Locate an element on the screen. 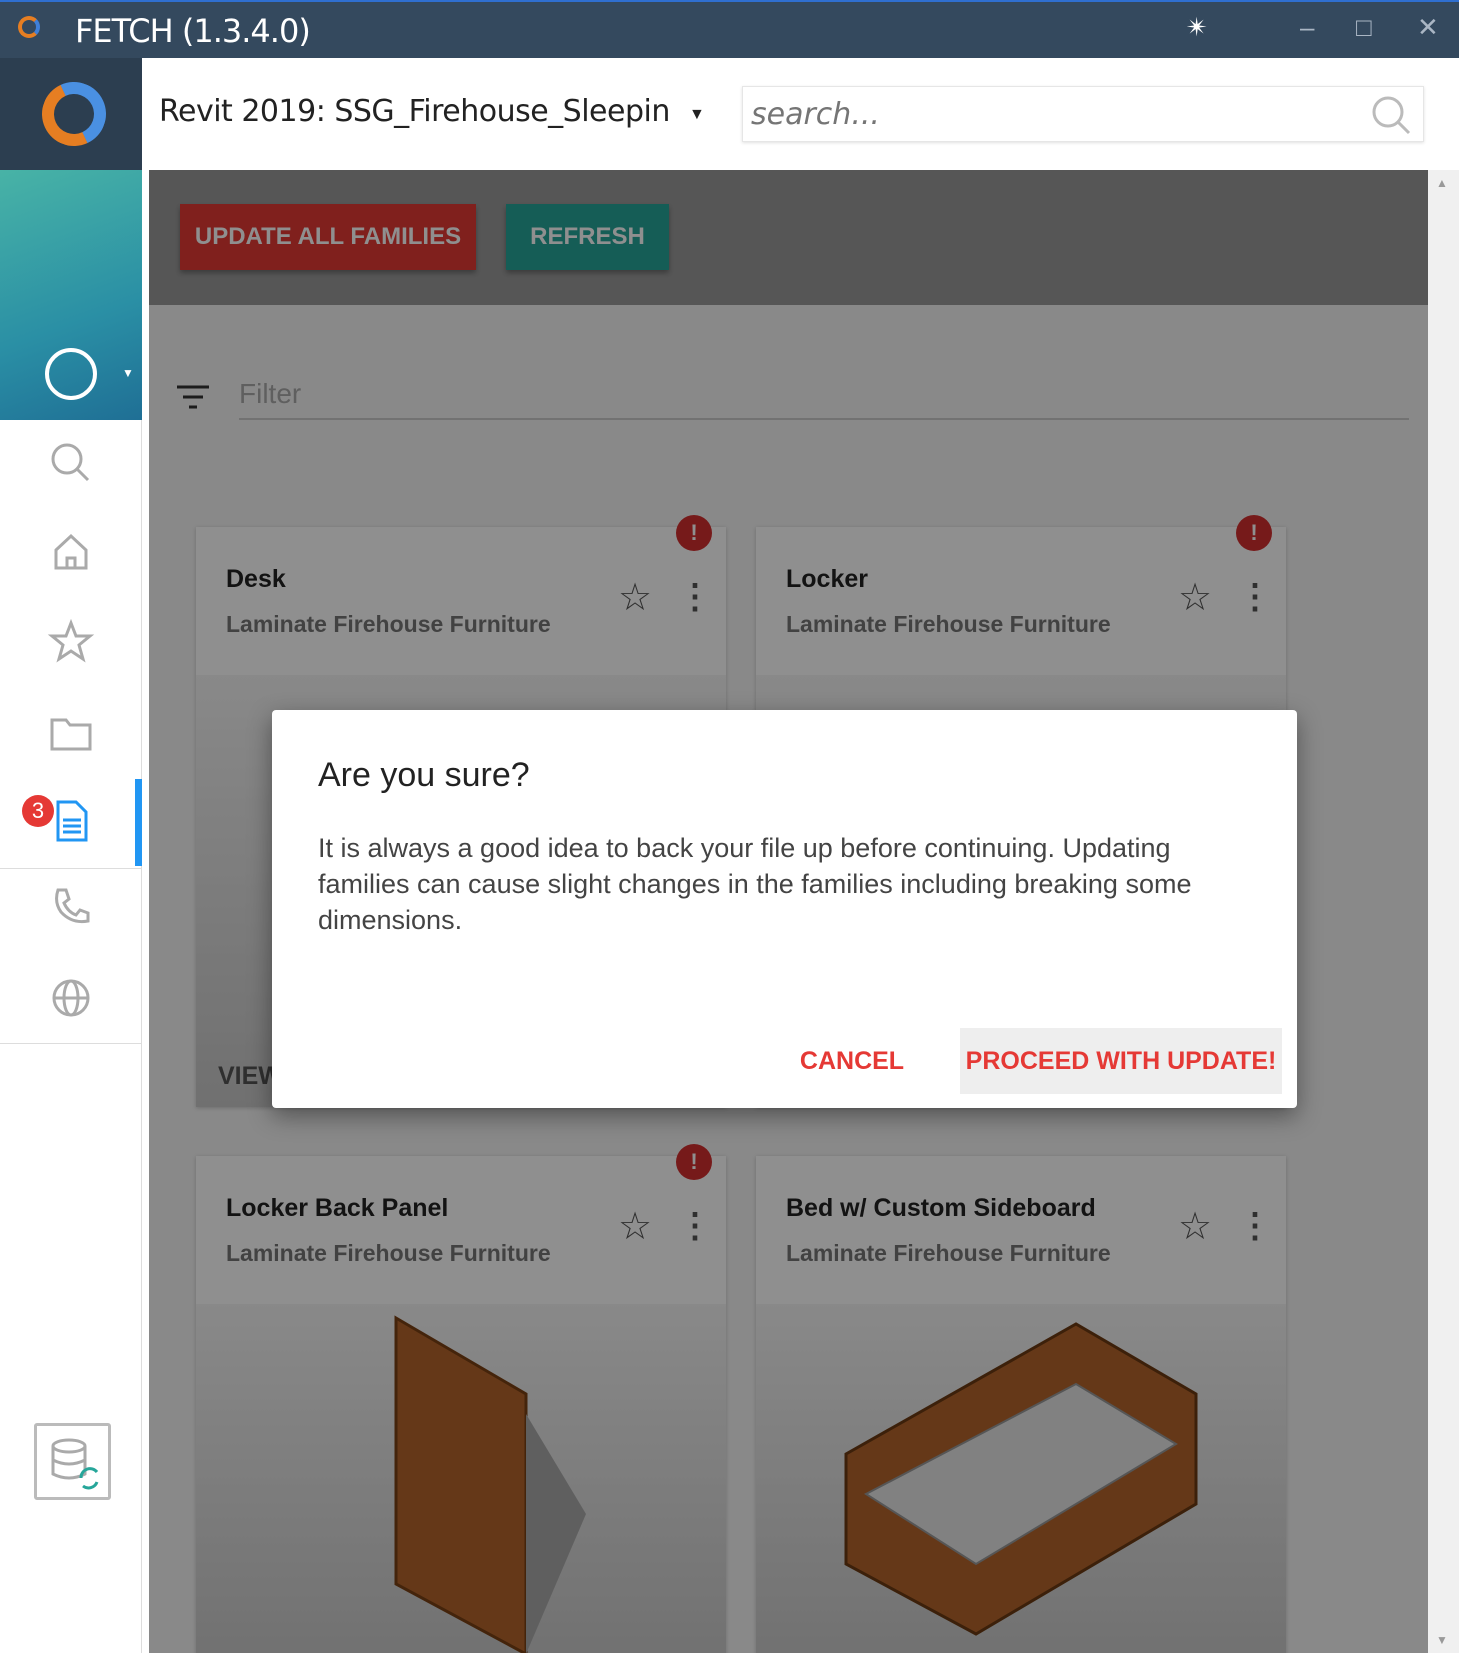 The width and height of the screenshot is (1459, 1653). dialog-title: Are you sure? is located at coordinates (424, 775).